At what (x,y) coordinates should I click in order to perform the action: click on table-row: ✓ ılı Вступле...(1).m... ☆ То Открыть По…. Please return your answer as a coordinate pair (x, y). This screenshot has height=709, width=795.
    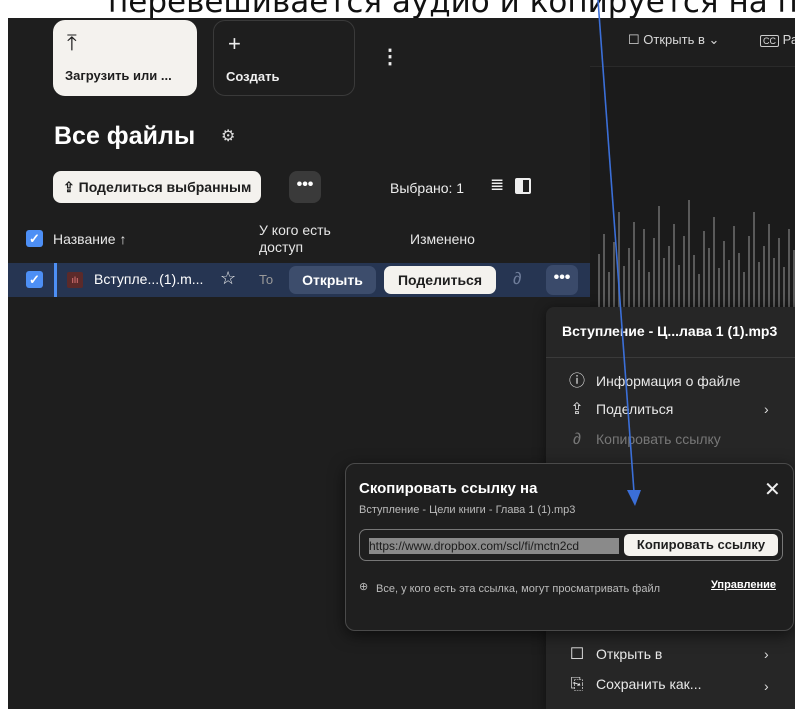
    Looking at the image, I should click on (299, 280).